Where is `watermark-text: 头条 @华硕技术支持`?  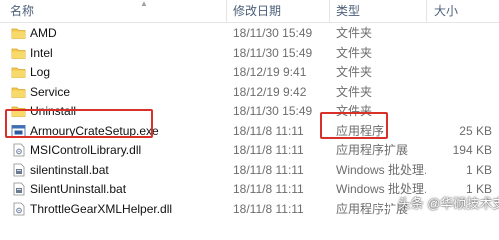
watermark-text: 头条 @华硕技术支持 is located at coordinates (448, 203).